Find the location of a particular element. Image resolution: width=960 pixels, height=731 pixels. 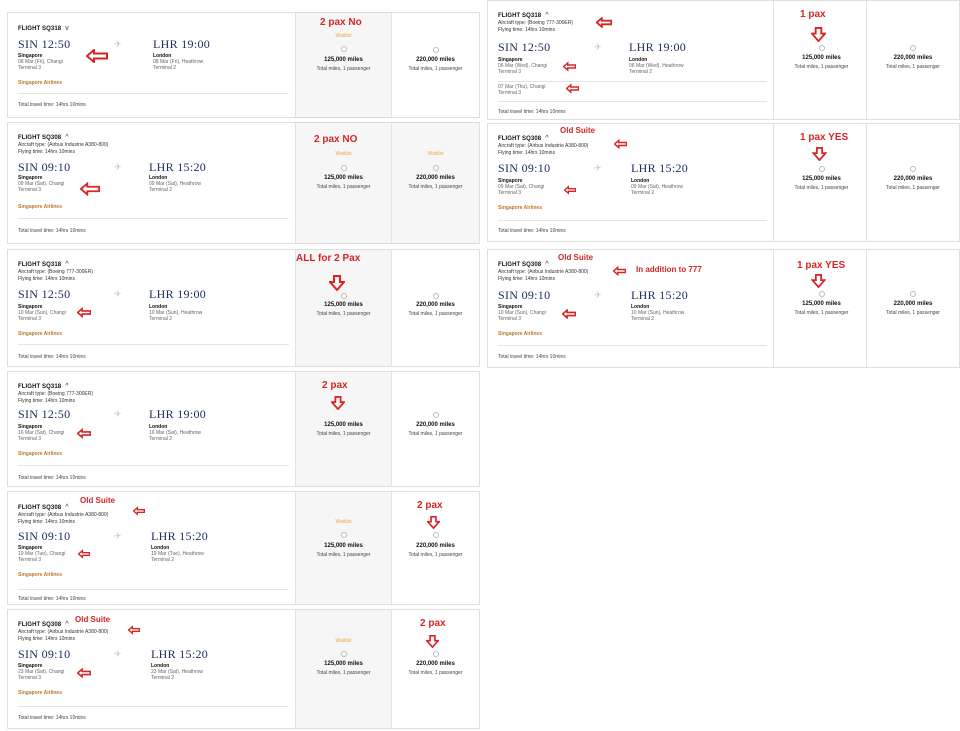

arrival-detail: 16 Mar (Sat), Heathrow Terminal 2 is located at coordinates (175, 436).